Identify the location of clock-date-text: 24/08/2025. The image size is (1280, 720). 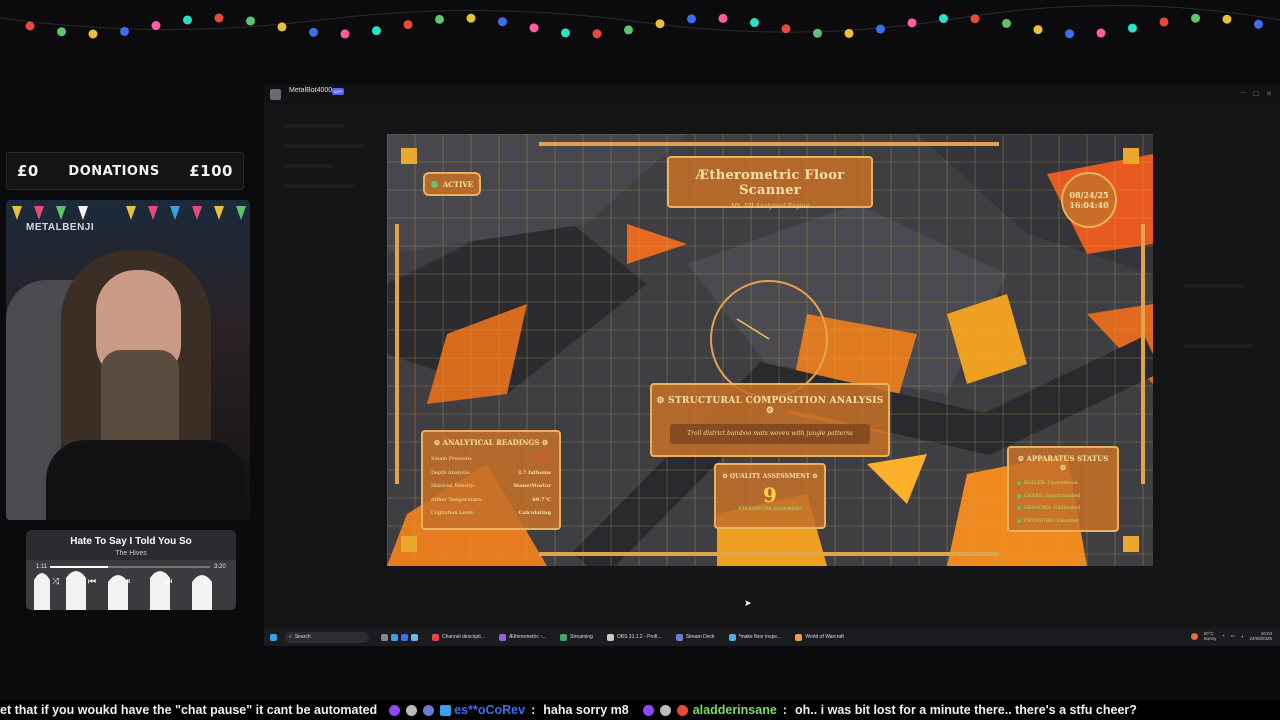
(1260, 638).